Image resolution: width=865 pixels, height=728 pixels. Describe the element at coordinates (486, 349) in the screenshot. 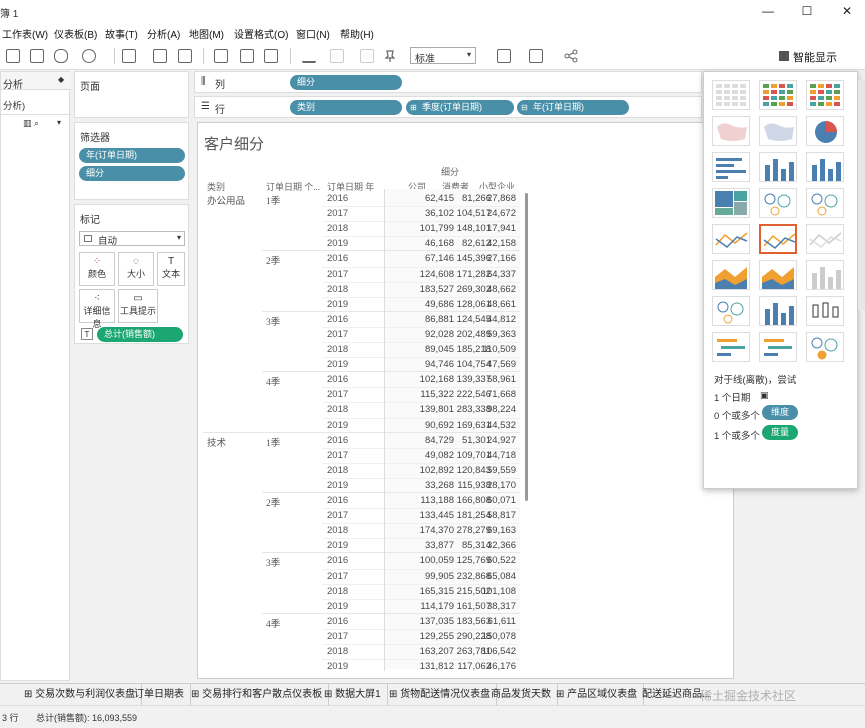

I see `cell-small-business: 110,509` at that location.